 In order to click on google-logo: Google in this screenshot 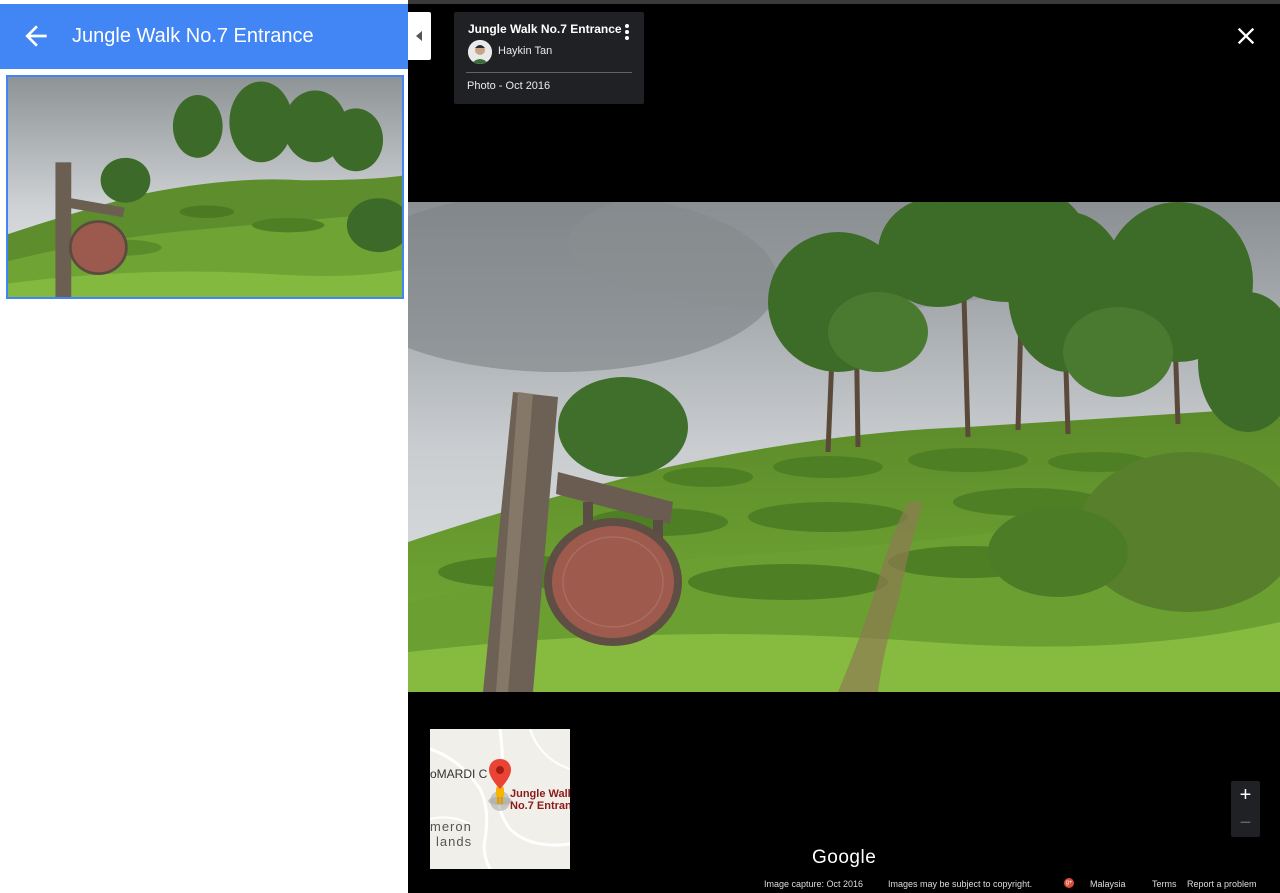, I will do `click(844, 857)`.